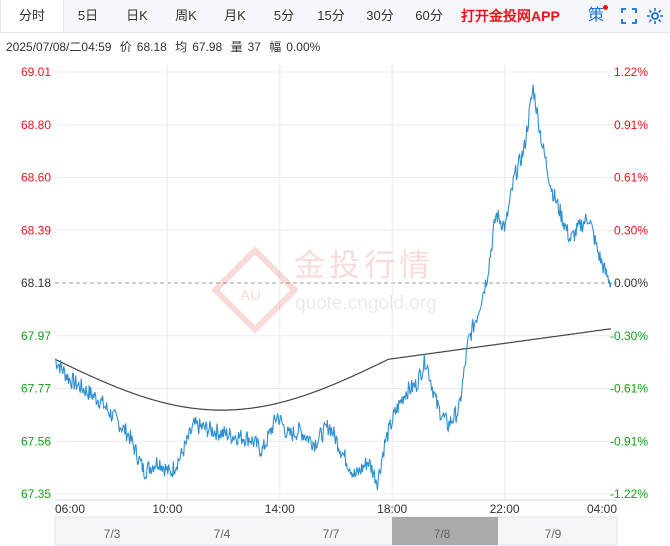 This screenshot has width=670, height=546. What do you see at coordinates (167, 509) in the screenshot?
I see `x-tick-label: 10:00` at bounding box center [167, 509].